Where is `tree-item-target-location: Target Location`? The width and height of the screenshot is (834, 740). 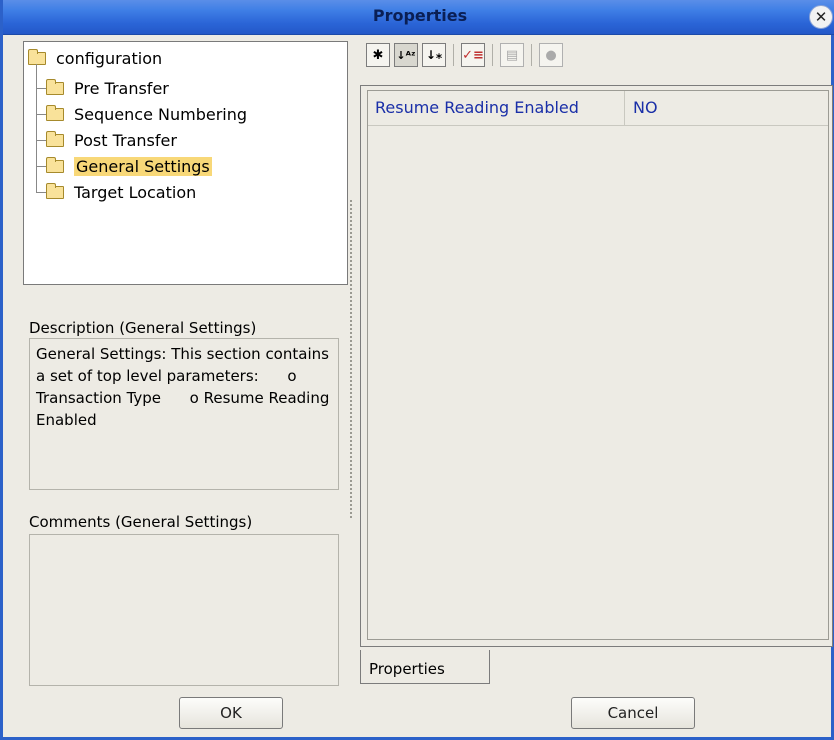
tree-item-target-location: Target Location is located at coordinates (116, 192).